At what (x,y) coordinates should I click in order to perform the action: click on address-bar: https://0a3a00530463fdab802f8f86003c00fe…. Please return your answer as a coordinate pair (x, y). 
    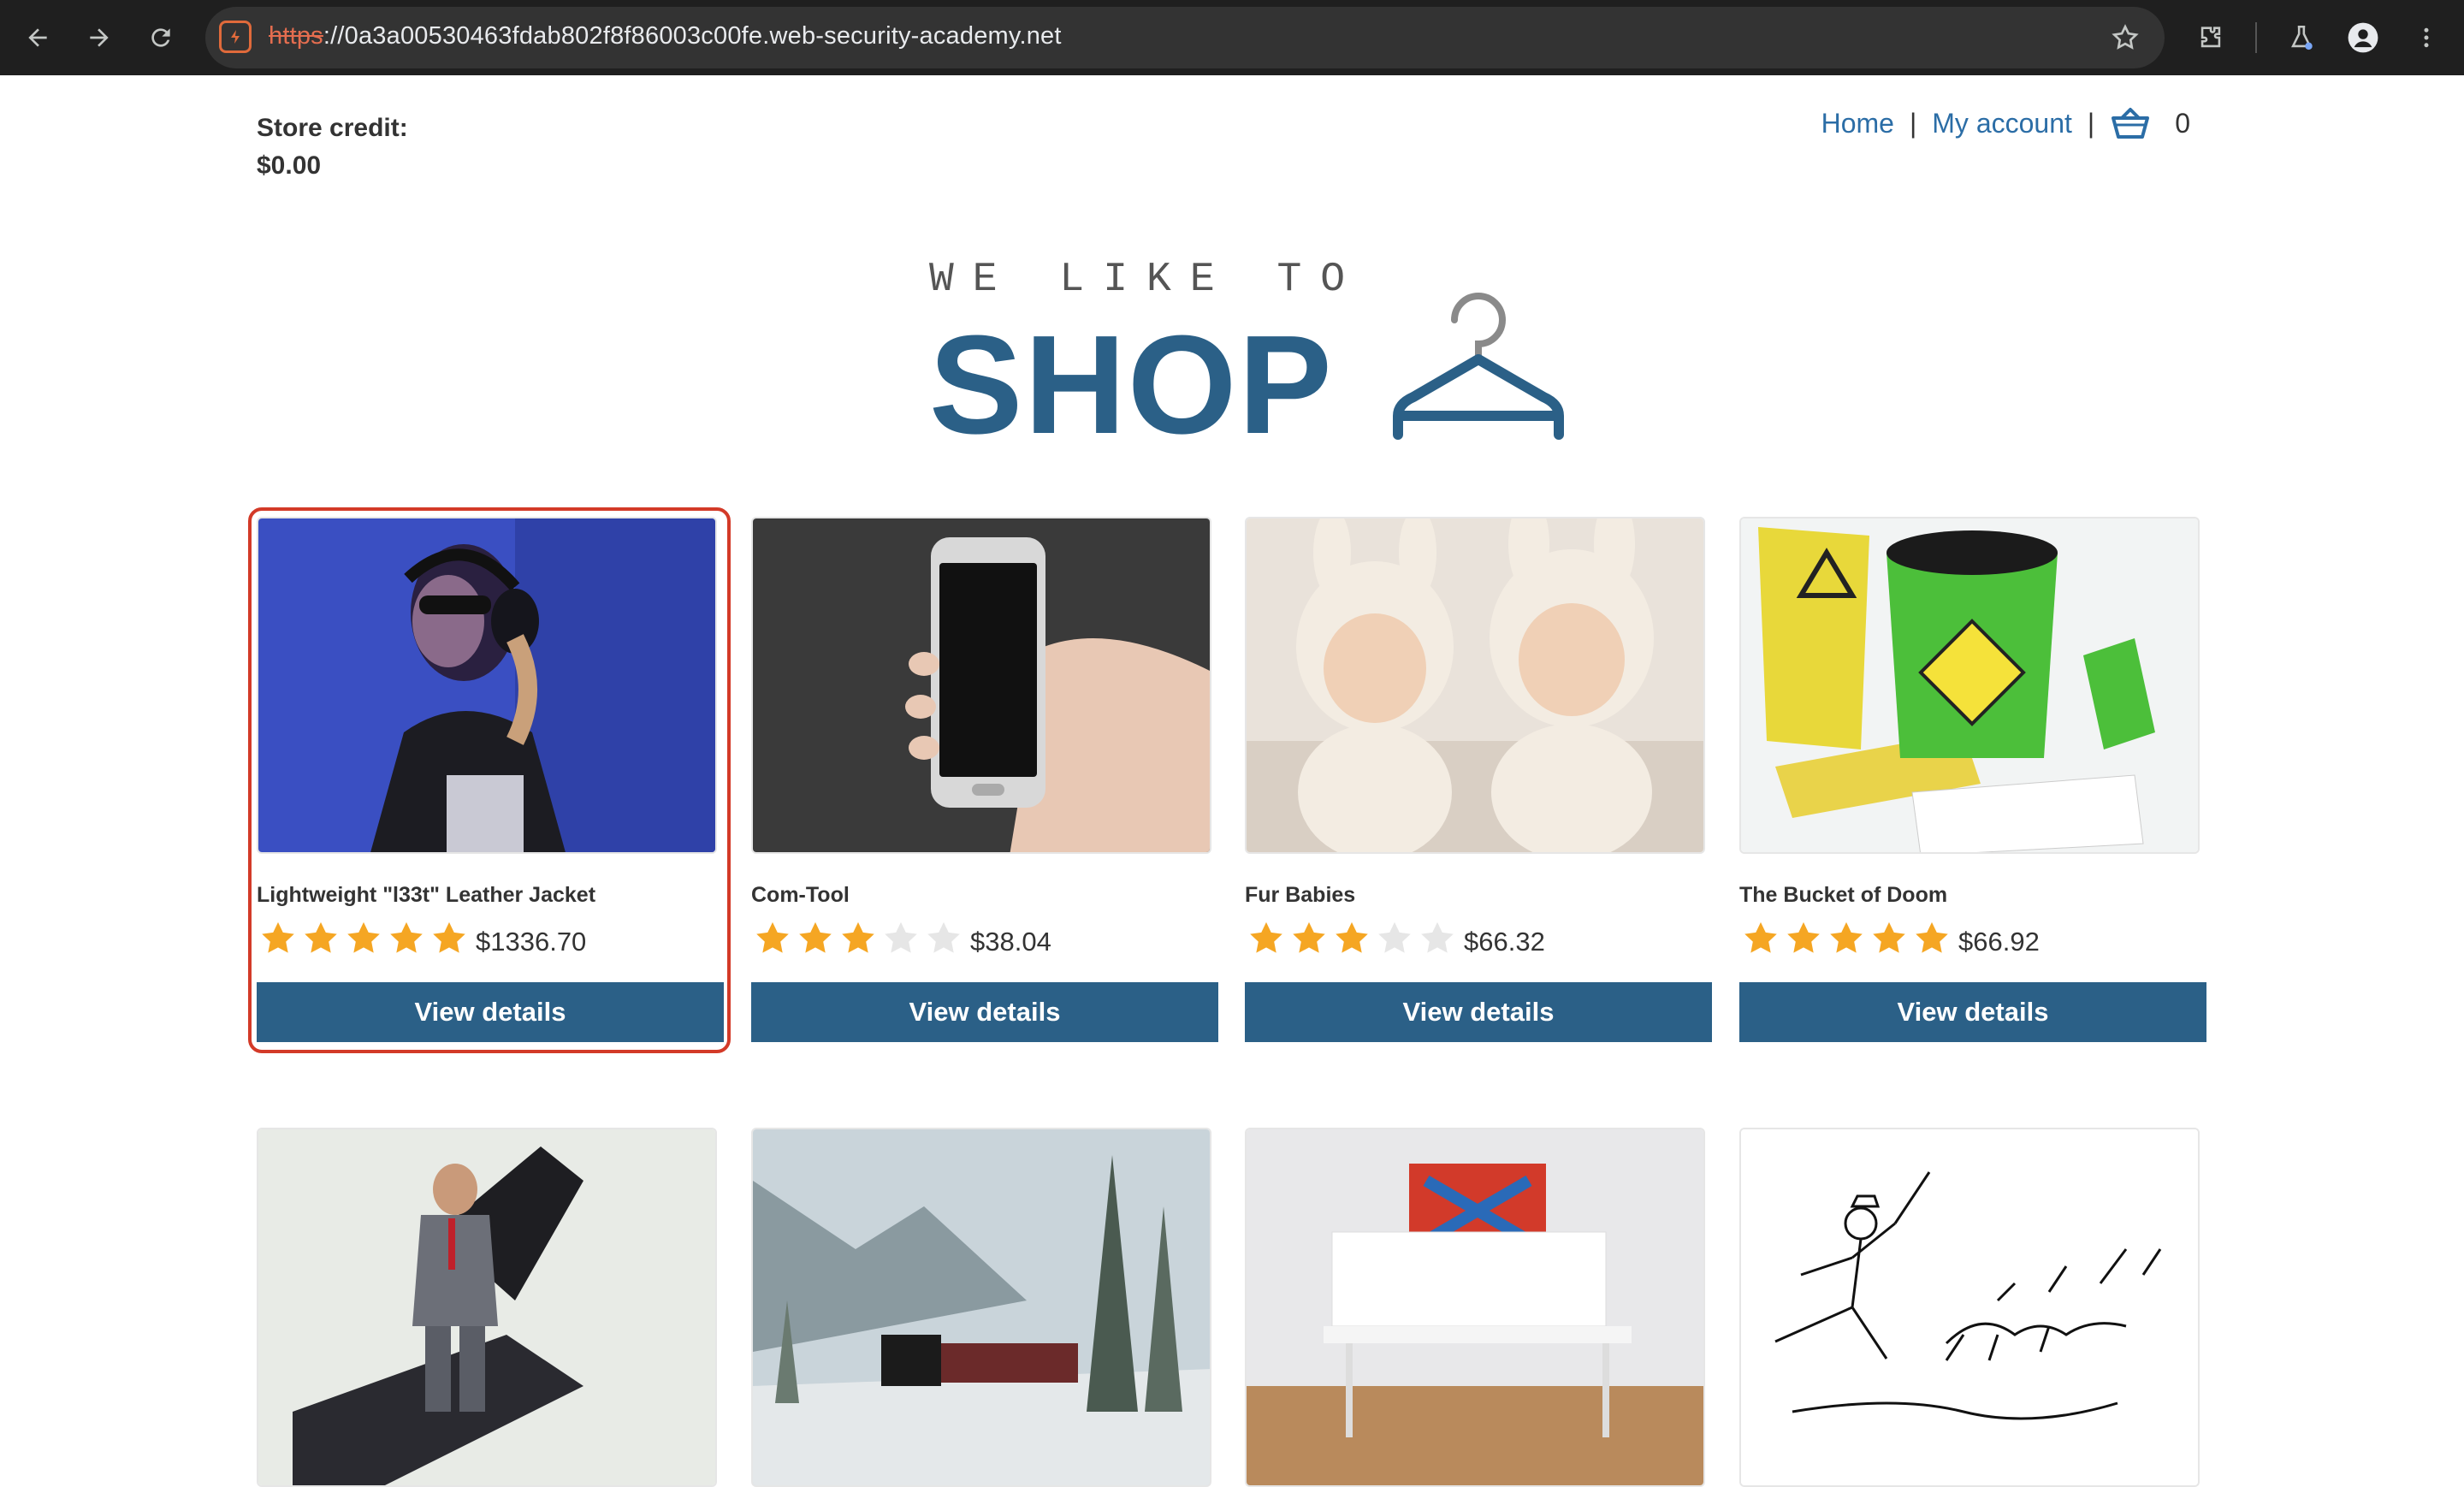
    Looking at the image, I should click on (1185, 37).